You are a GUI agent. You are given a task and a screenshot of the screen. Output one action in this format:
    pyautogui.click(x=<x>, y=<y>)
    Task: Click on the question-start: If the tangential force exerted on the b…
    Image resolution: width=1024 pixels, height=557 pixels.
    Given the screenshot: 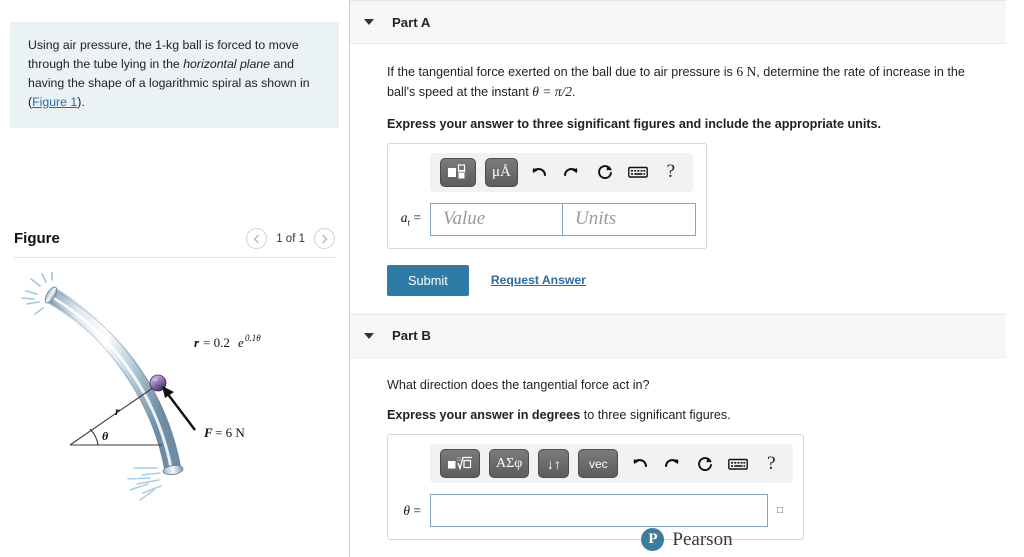 What is the action you would take?
    pyautogui.click(x=562, y=72)
    